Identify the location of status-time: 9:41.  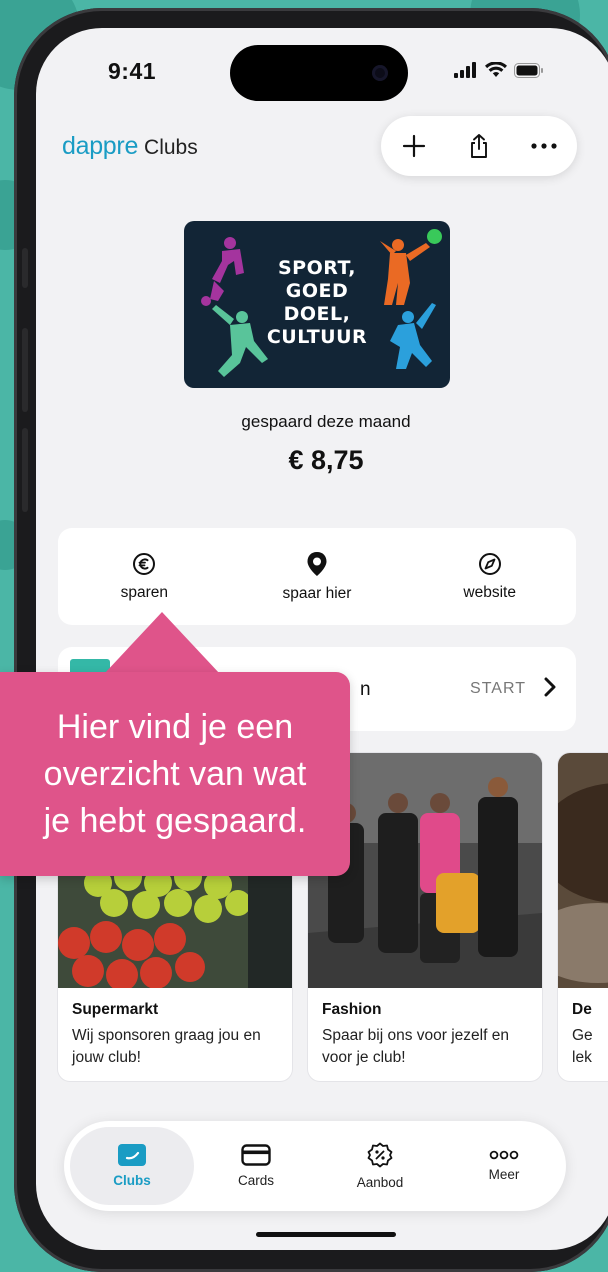
(132, 71).